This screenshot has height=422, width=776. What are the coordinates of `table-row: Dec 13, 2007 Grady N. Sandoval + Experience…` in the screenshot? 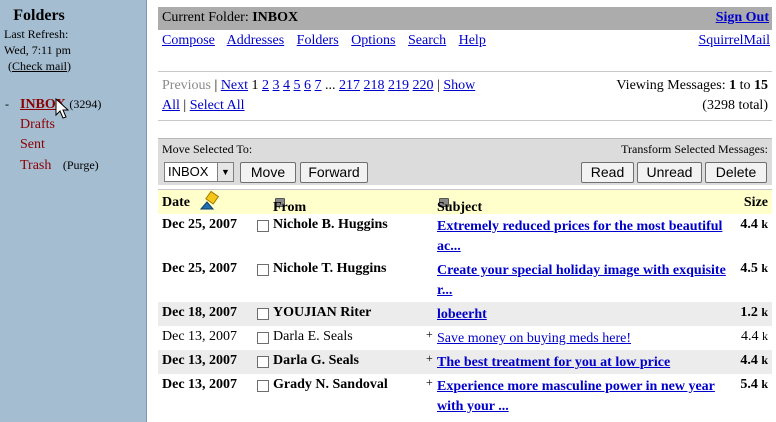 It's located at (465, 396).